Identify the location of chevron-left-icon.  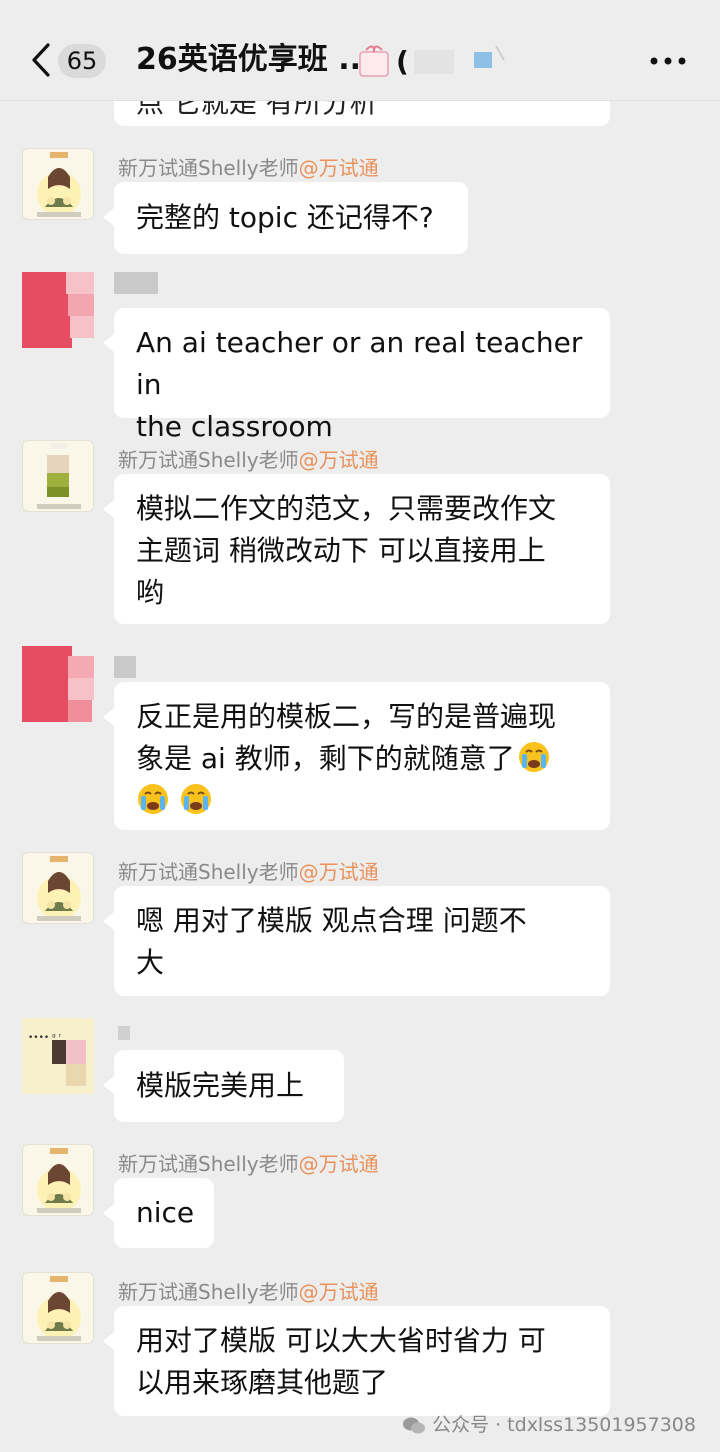
(41, 60).